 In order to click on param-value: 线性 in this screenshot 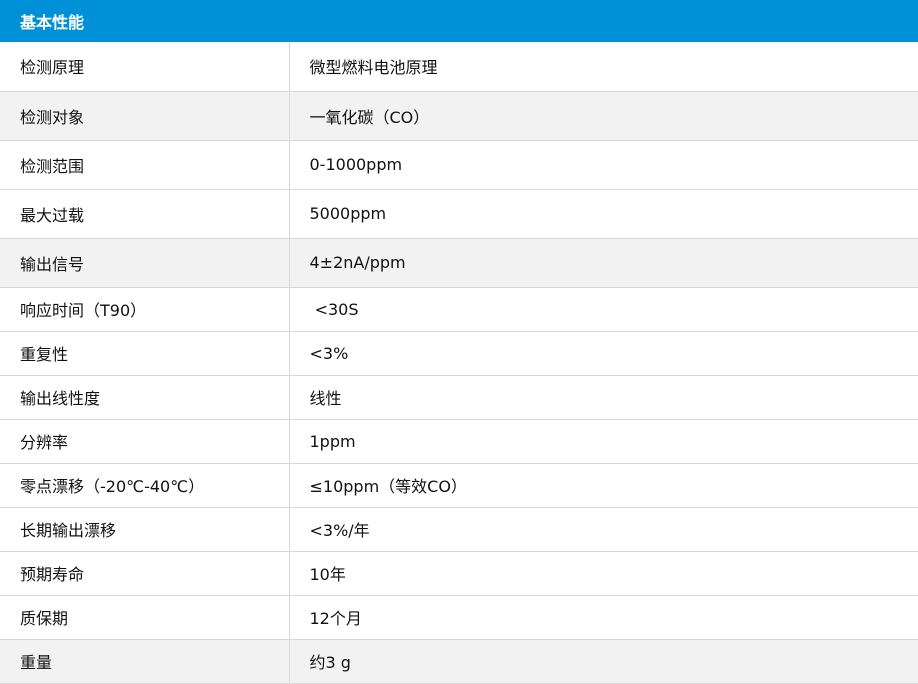, I will do `click(603, 397)`.